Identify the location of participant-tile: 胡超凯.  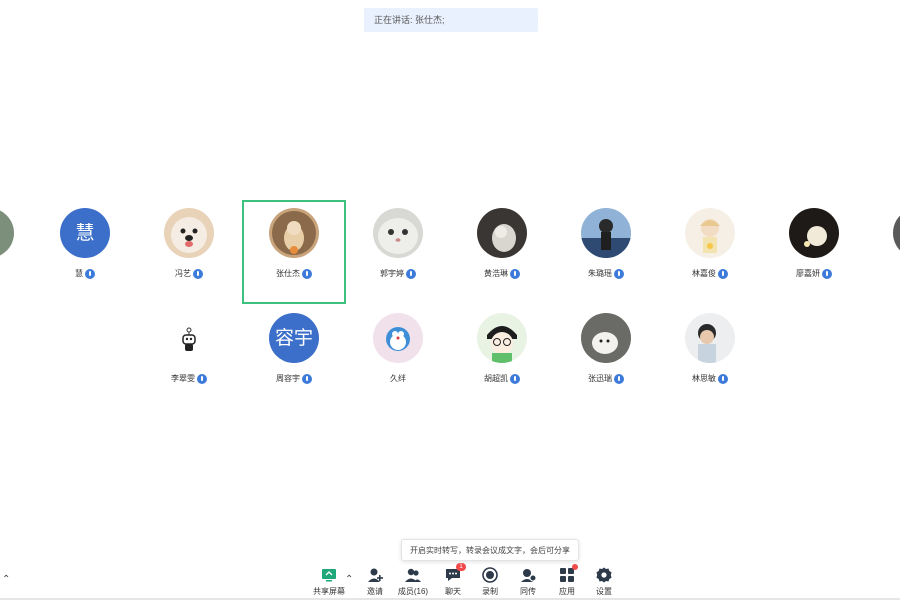
(502, 357).